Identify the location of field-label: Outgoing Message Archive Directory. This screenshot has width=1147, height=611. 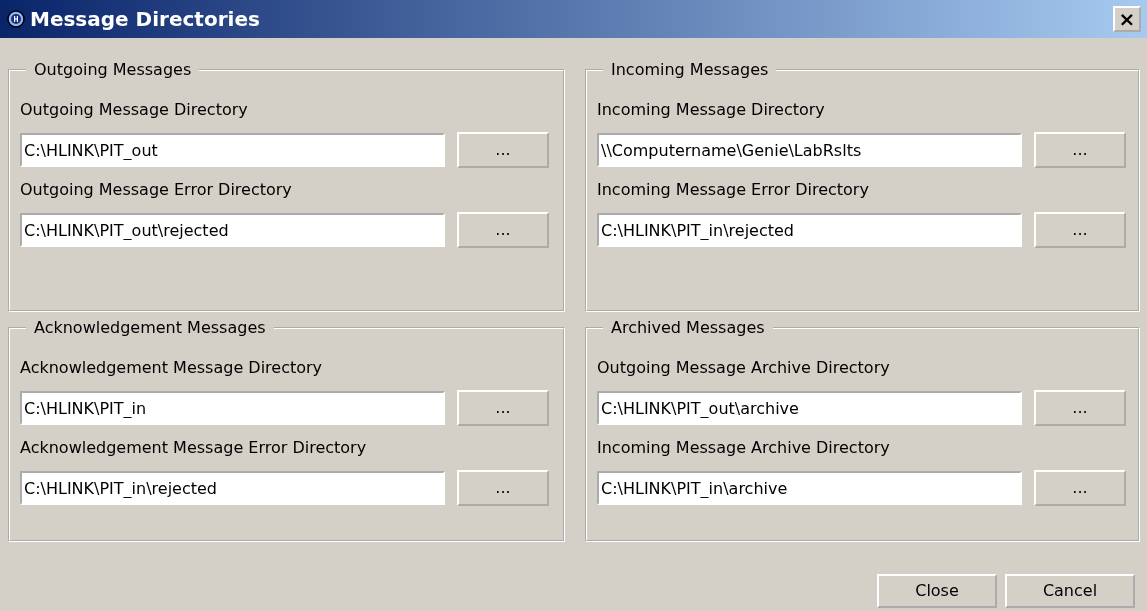
(744, 368).